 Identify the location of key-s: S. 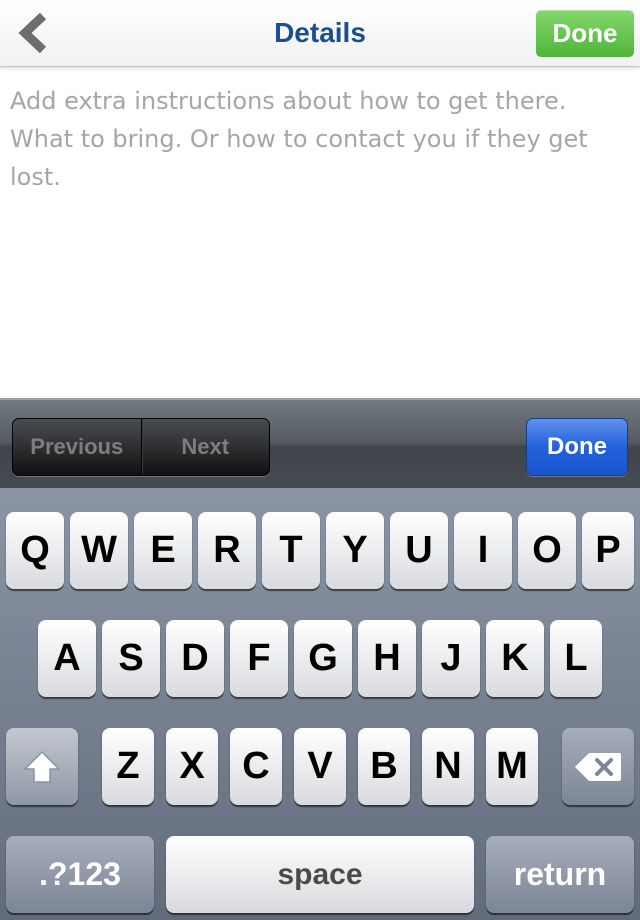
(131, 658).